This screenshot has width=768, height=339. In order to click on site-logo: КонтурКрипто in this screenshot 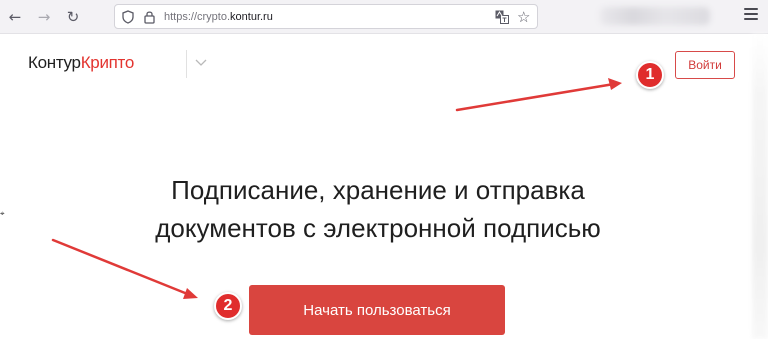, I will do `click(81, 63)`.